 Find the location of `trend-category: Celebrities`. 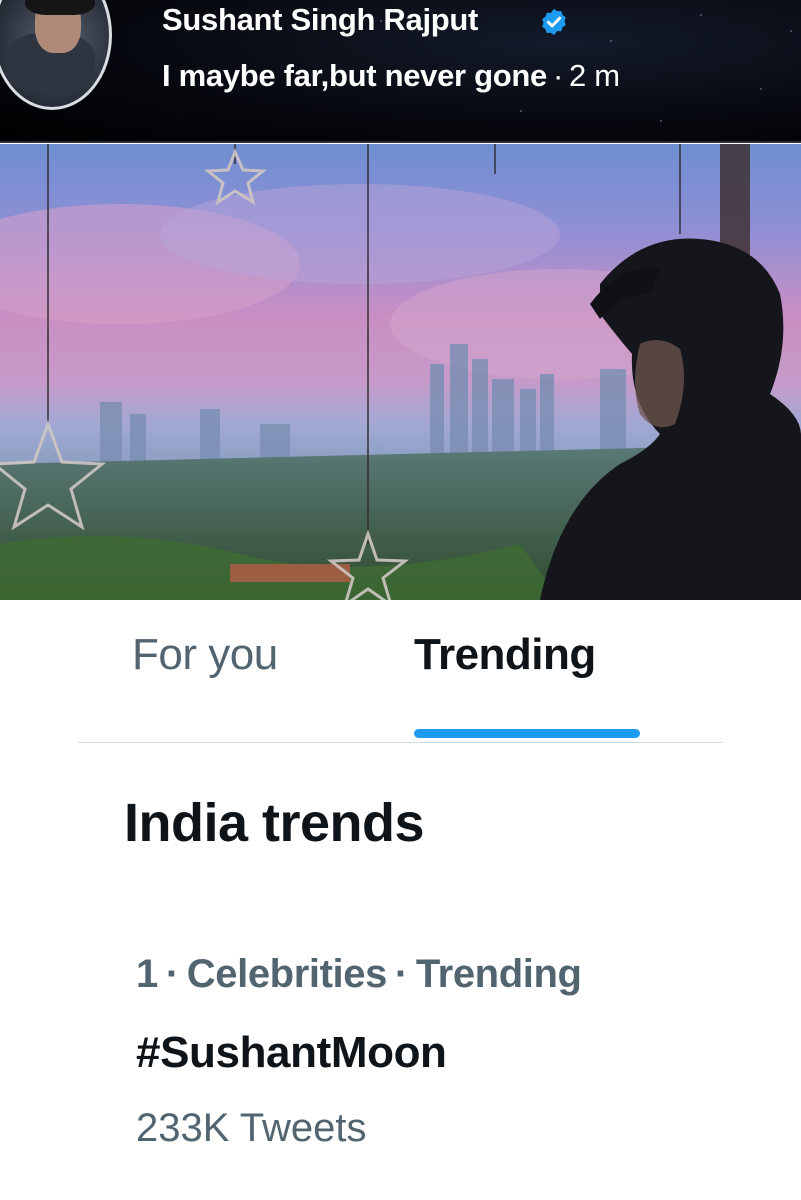

trend-category: Celebrities is located at coordinates (287, 974).